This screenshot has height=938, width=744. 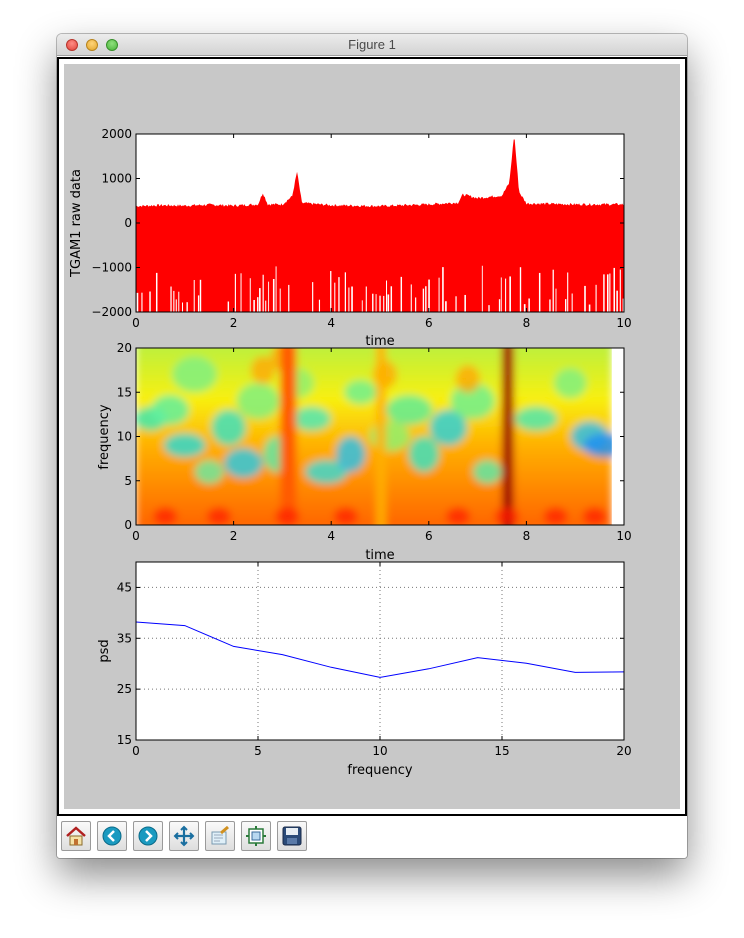 I want to click on home-button, so click(x=76, y=836).